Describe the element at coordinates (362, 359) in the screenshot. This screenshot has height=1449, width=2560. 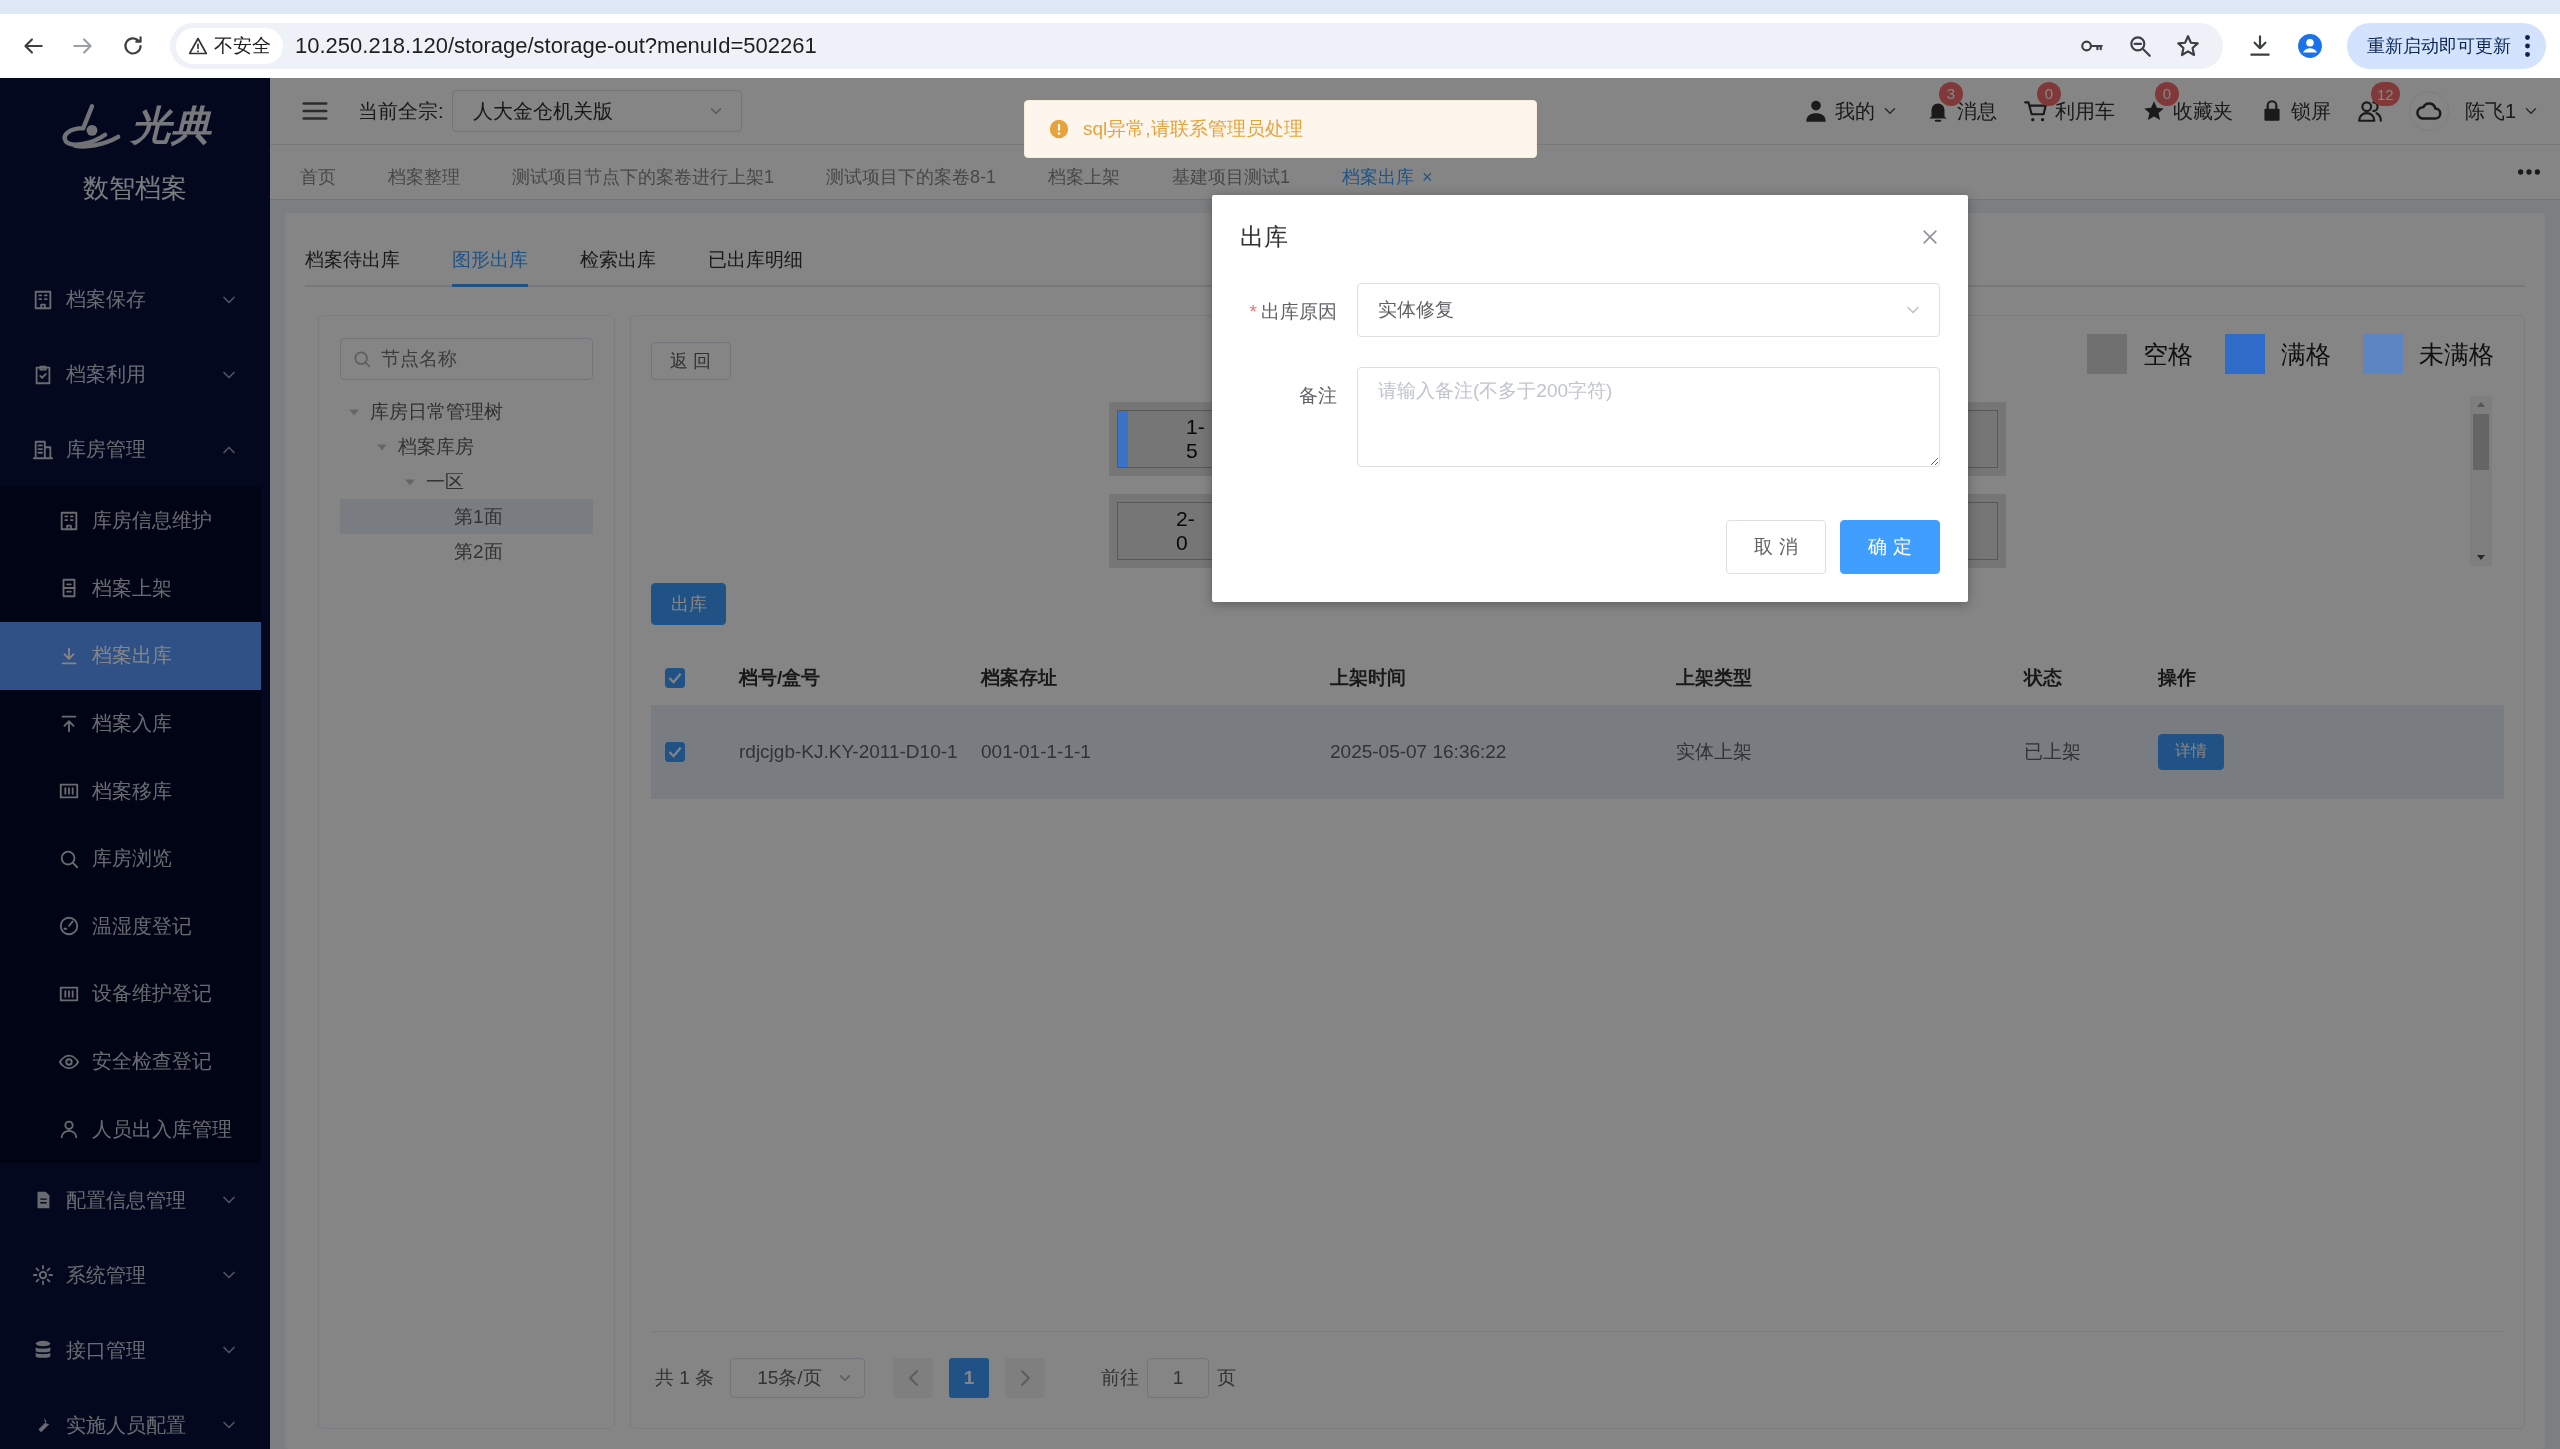
I see `search-icon` at that location.